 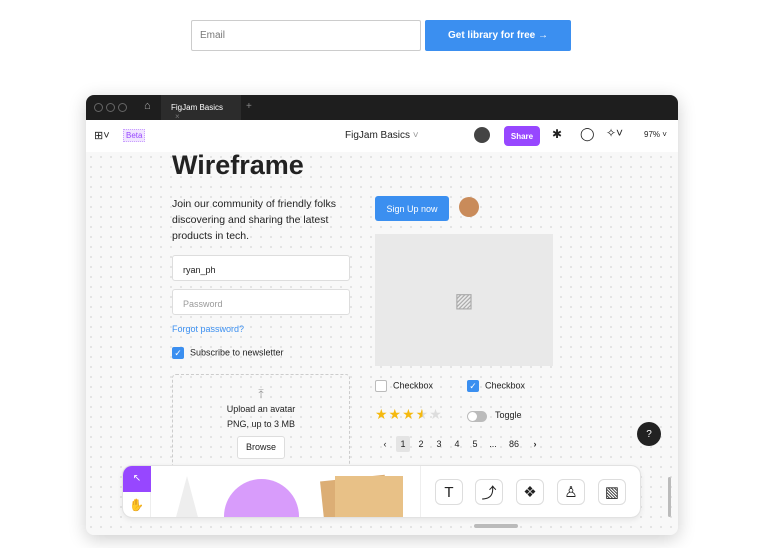 I want to click on page-2: 2, so click(x=421, y=444).